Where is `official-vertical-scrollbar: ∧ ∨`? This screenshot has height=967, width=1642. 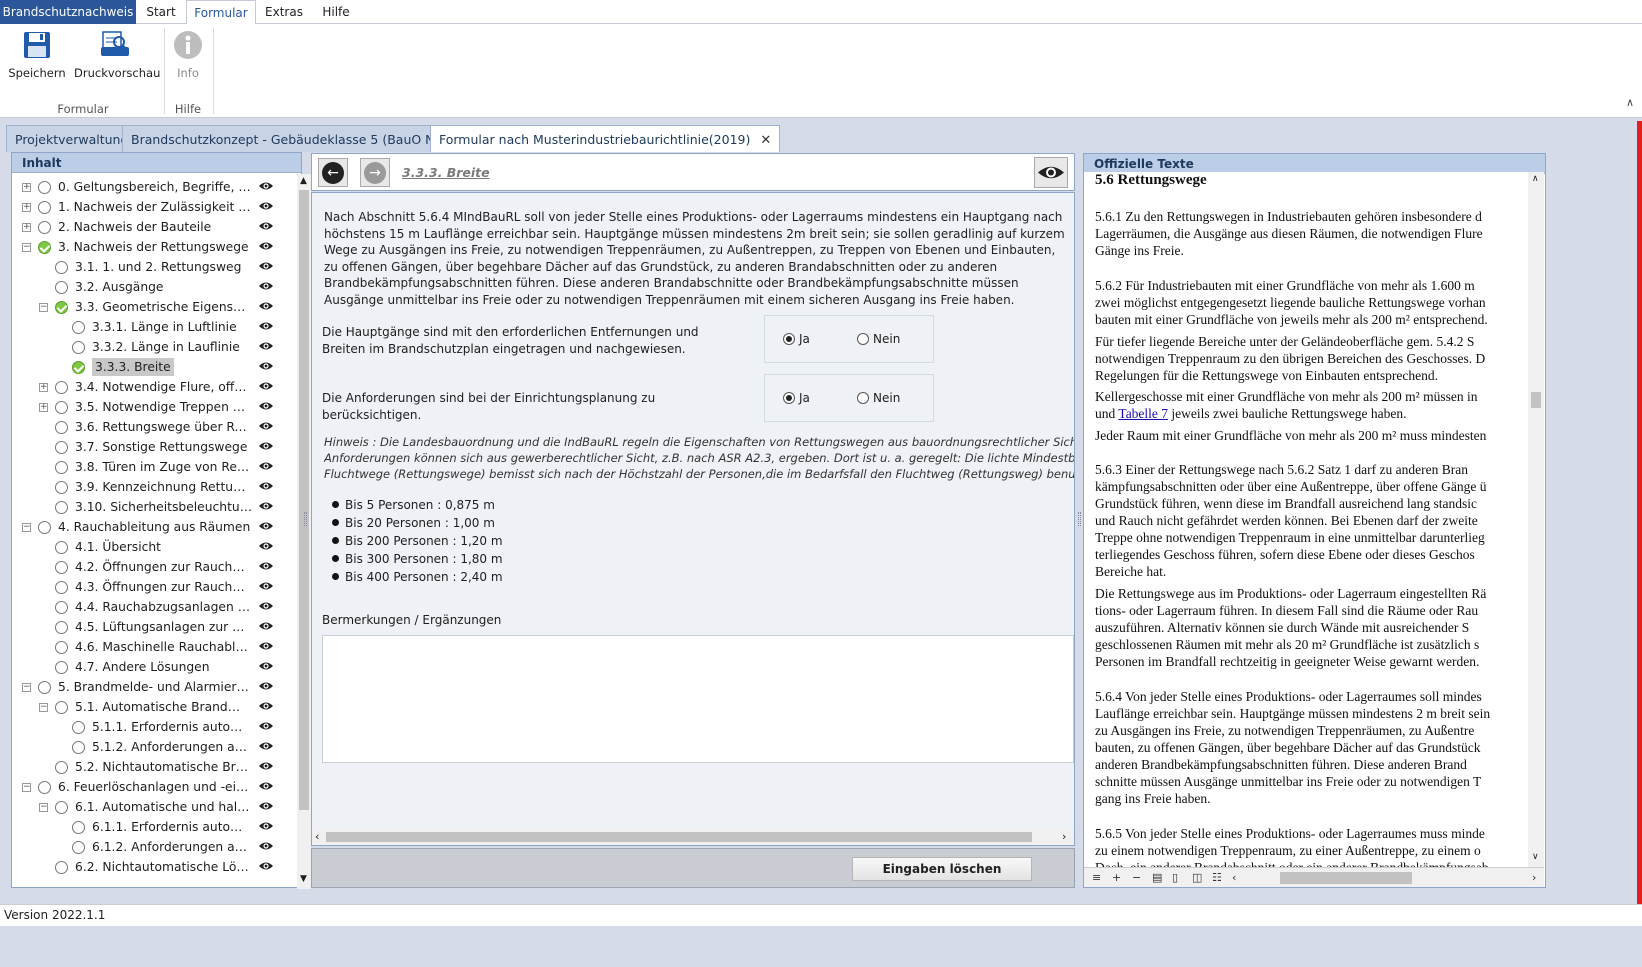
official-vertical-scrollbar: ∧ ∨ is located at coordinates (1536, 519).